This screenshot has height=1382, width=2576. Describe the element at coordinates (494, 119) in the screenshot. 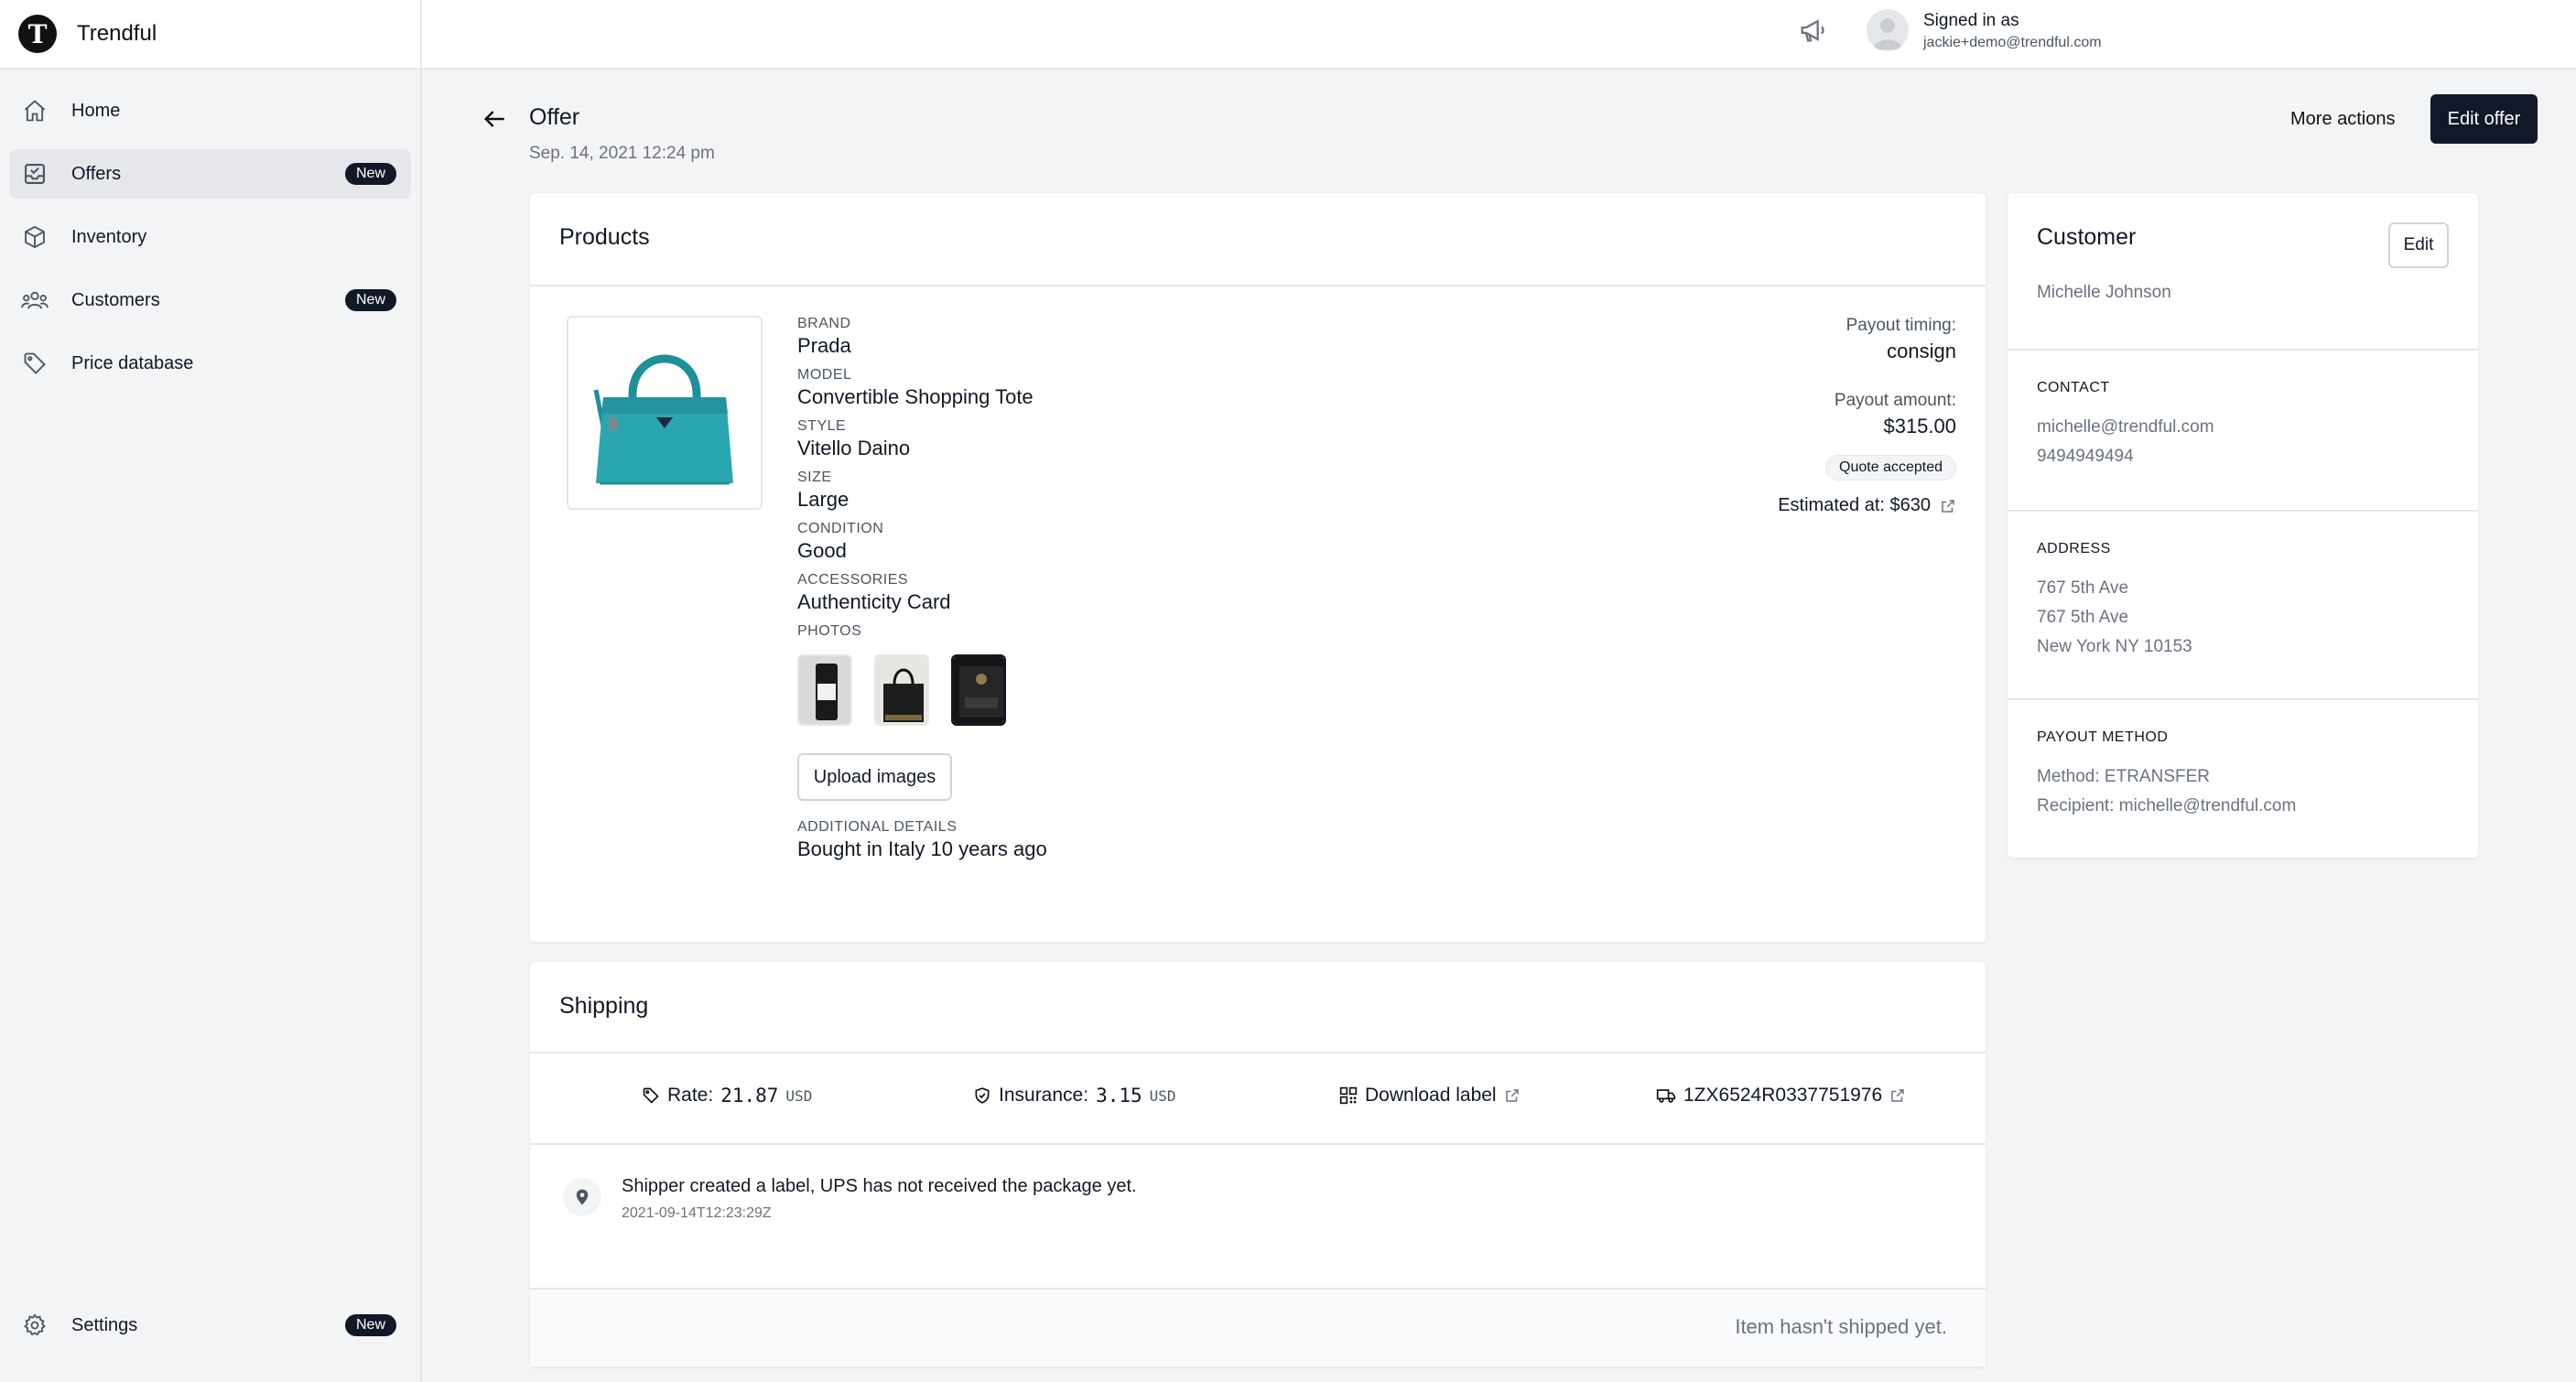

I see `back-arrow-icon` at that location.